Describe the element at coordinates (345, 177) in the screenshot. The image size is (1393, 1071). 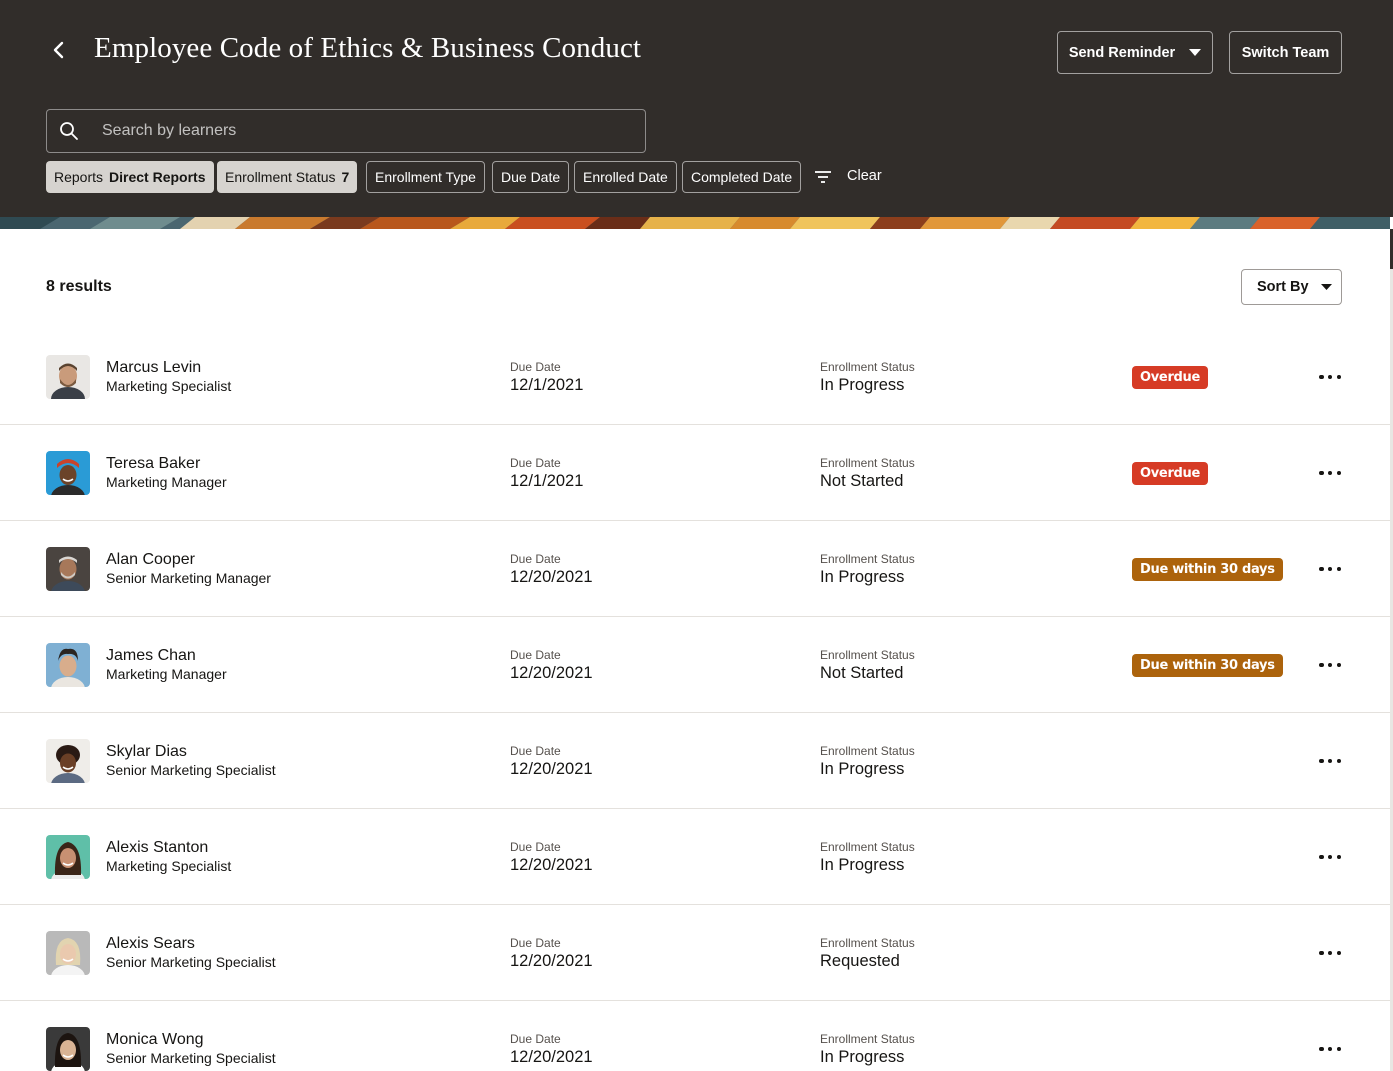
I see `filter-chip-count: 7` at that location.